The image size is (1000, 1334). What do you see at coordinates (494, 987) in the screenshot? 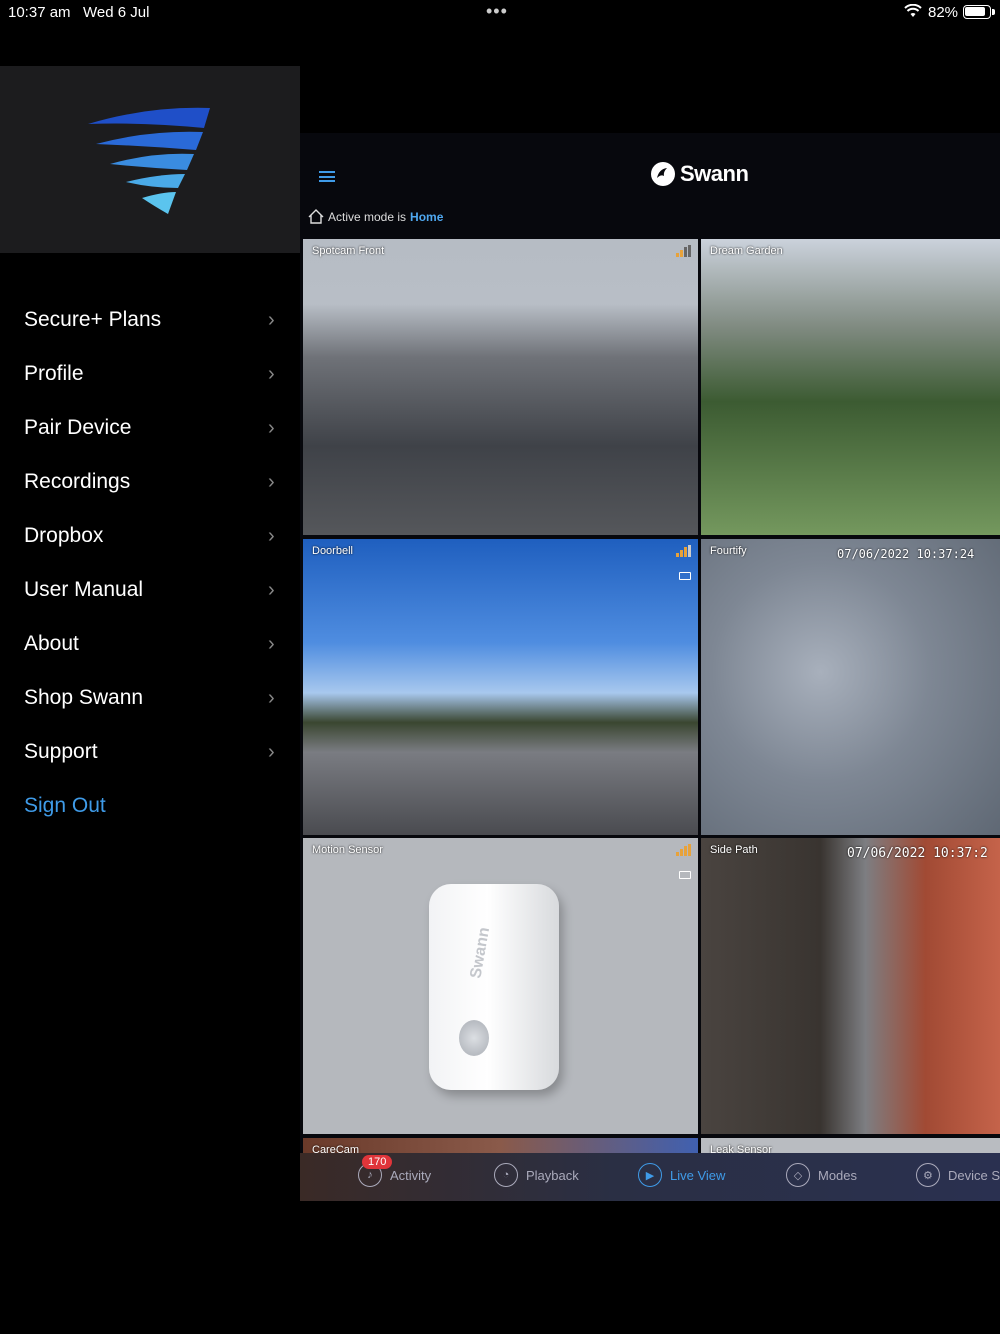
I see `motion-sensor-image: Swann` at bounding box center [494, 987].